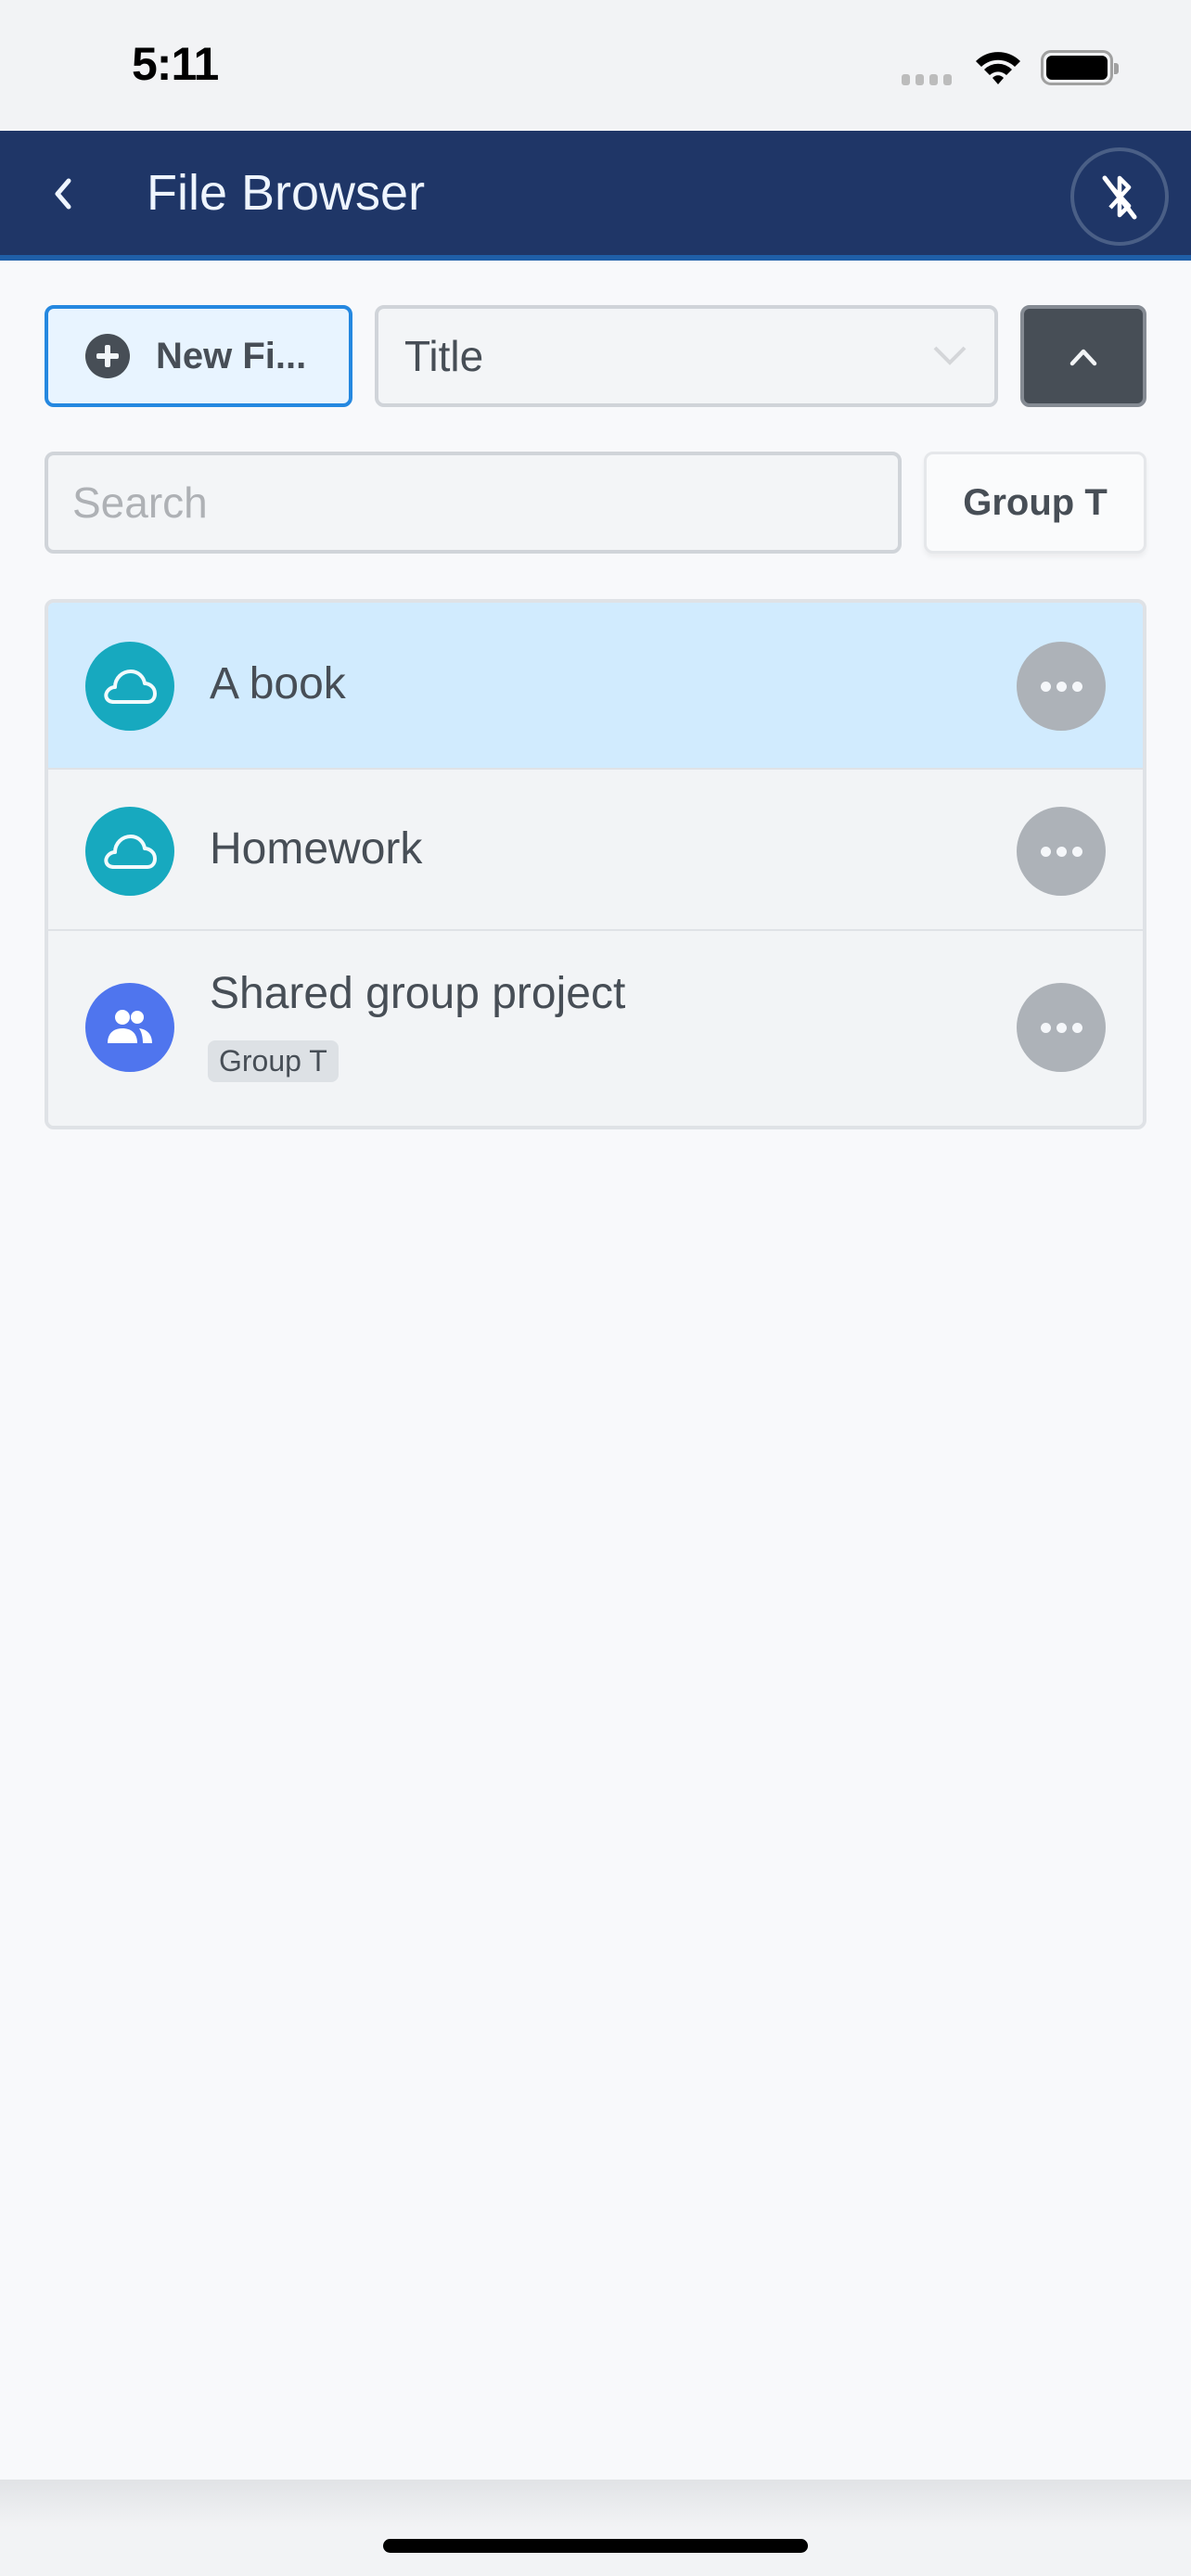 Image resolution: width=1191 pixels, height=2576 pixels. I want to click on bluetooth-button, so click(1119, 196).